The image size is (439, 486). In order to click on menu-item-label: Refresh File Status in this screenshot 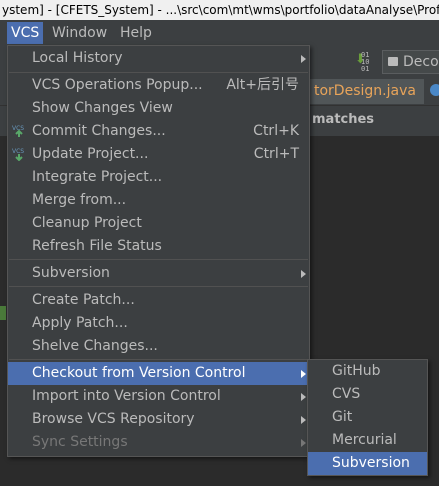, I will do `click(97, 246)`.